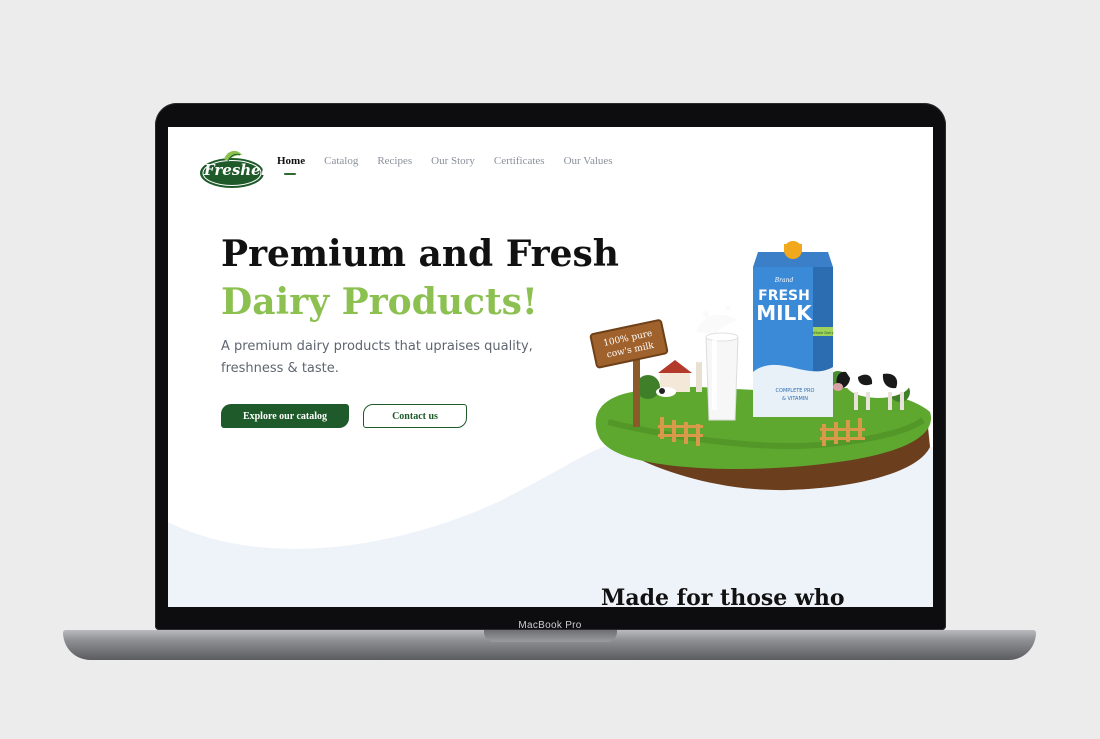 The height and width of the screenshot is (739, 1100). What do you see at coordinates (420, 254) in the screenshot?
I see `hero-title-line1: Premium and Fresh` at bounding box center [420, 254].